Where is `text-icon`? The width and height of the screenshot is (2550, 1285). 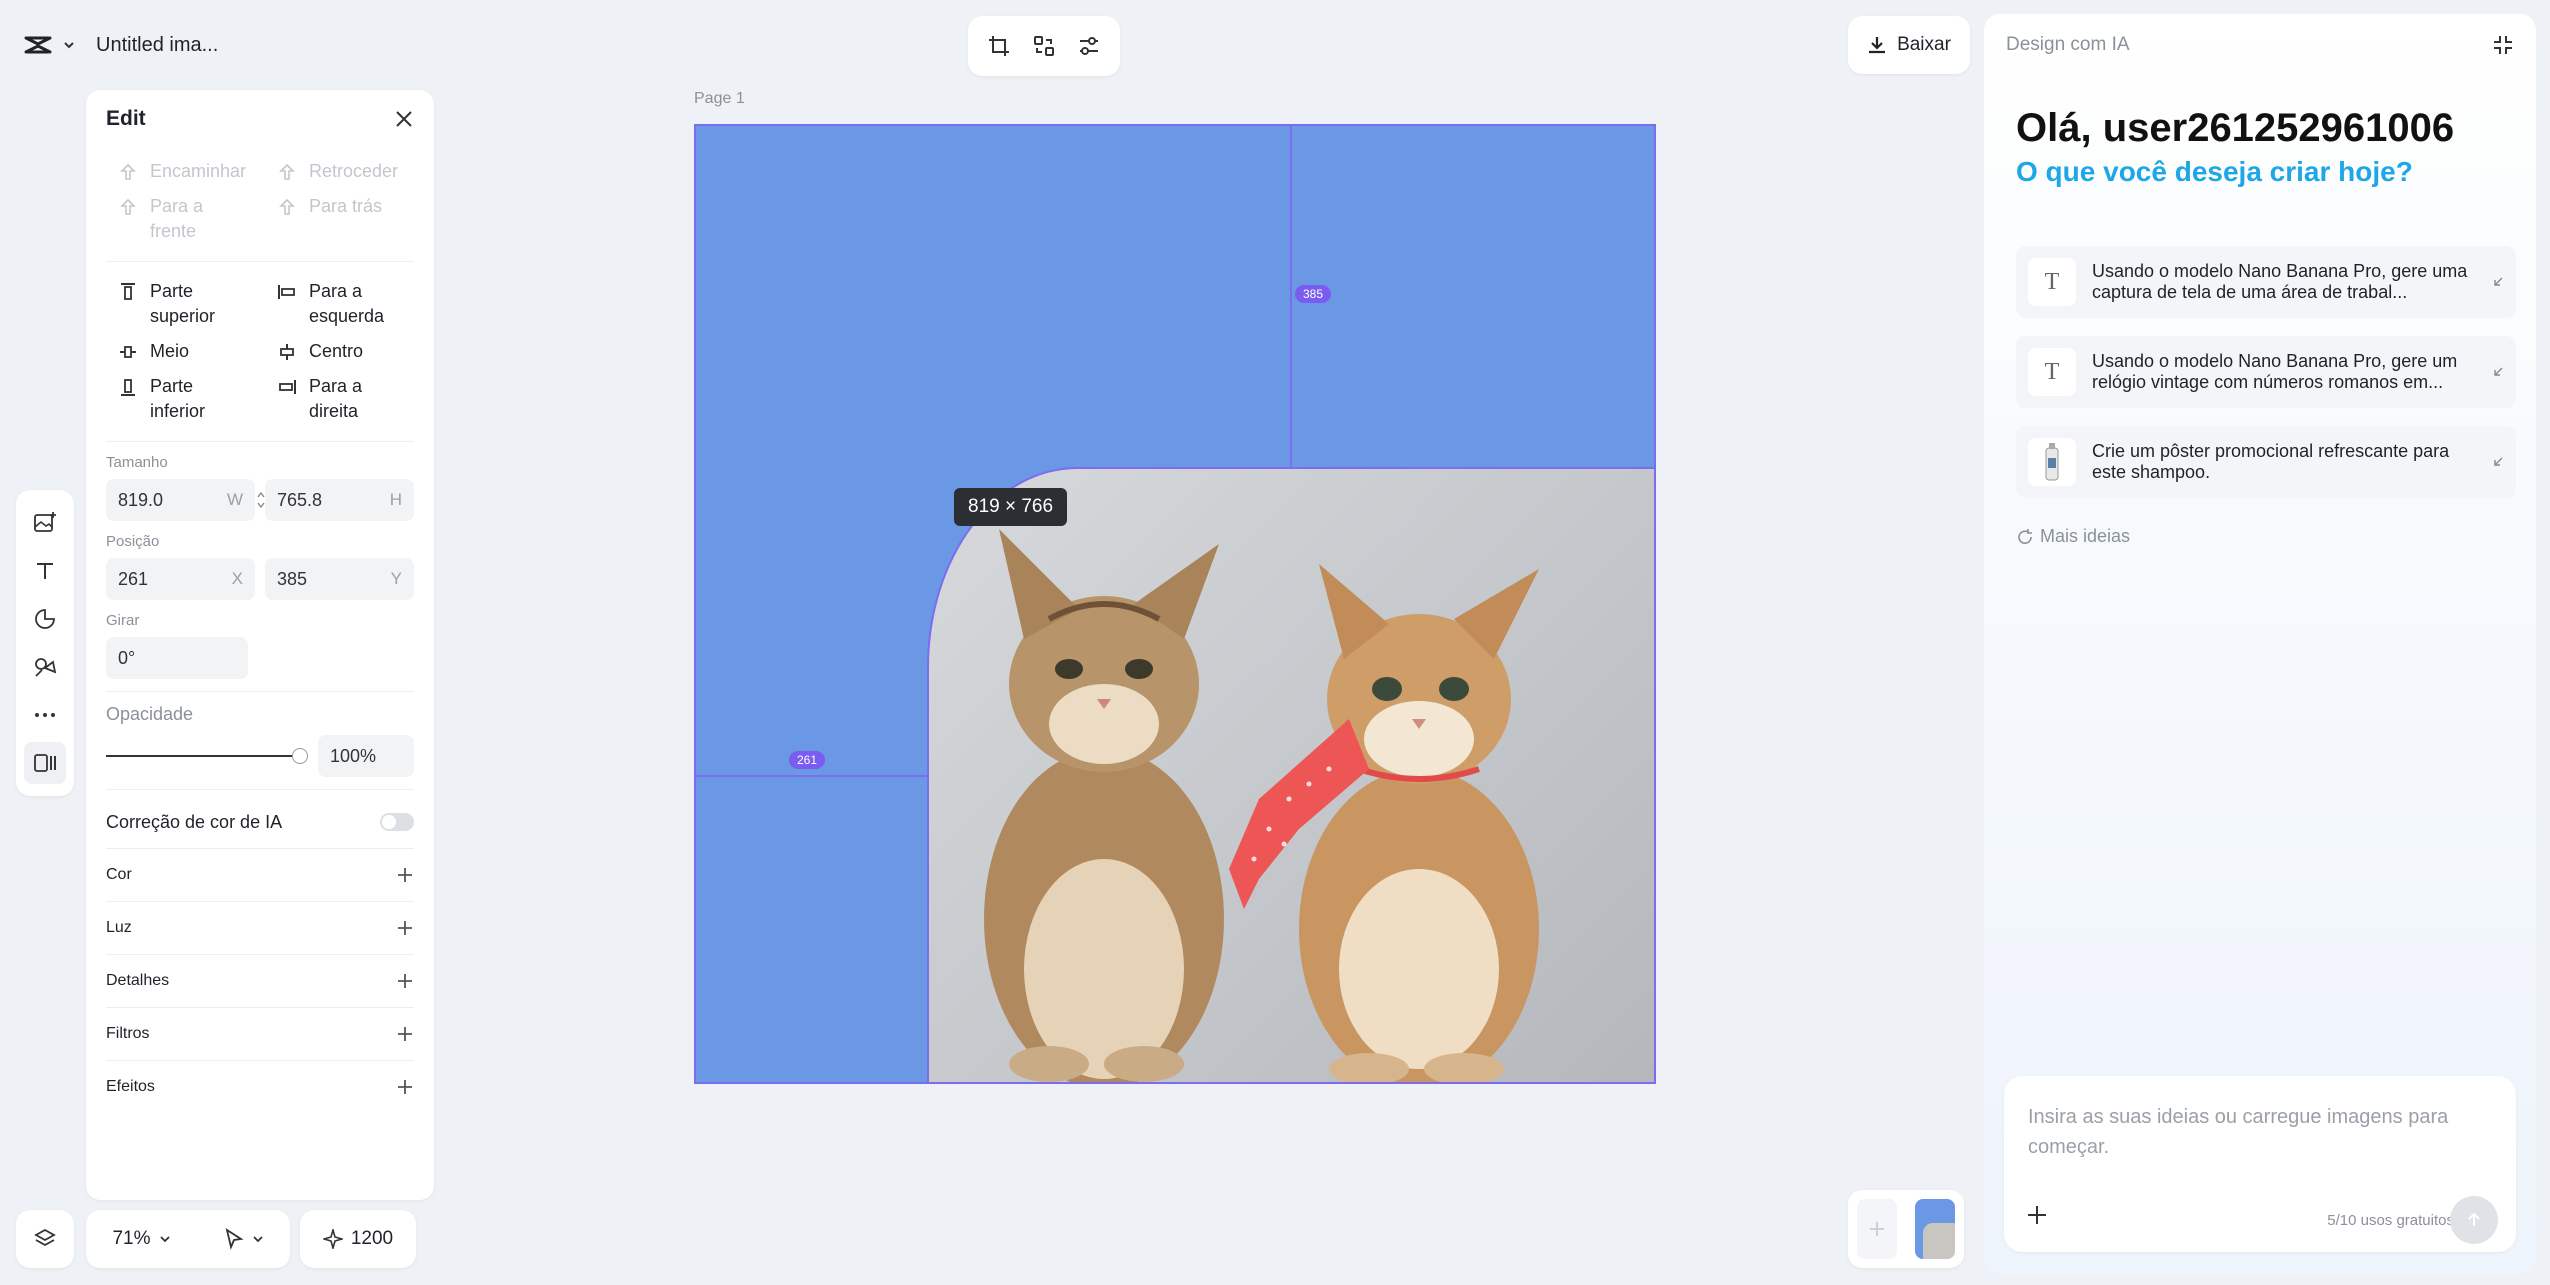 text-icon is located at coordinates (45, 571).